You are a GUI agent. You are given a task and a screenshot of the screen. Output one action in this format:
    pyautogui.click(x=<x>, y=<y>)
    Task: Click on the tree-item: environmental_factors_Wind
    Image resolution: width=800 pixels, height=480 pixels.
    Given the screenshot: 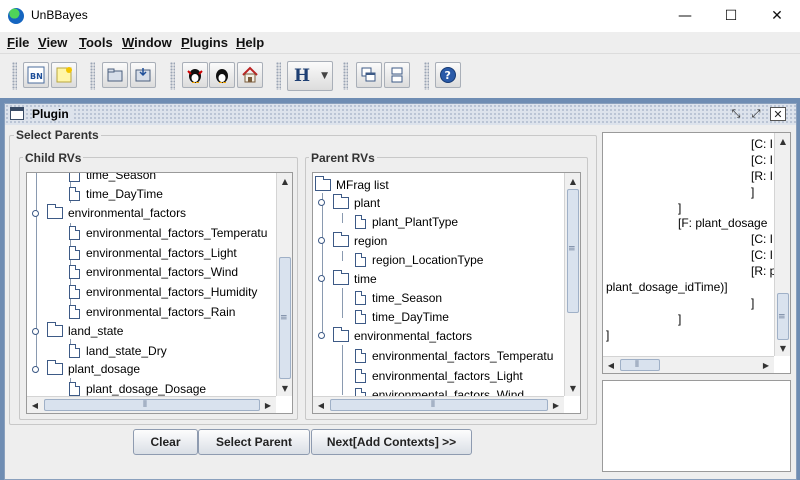 What is the action you would take?
    pyautogui.click(x=153, y=271)
    